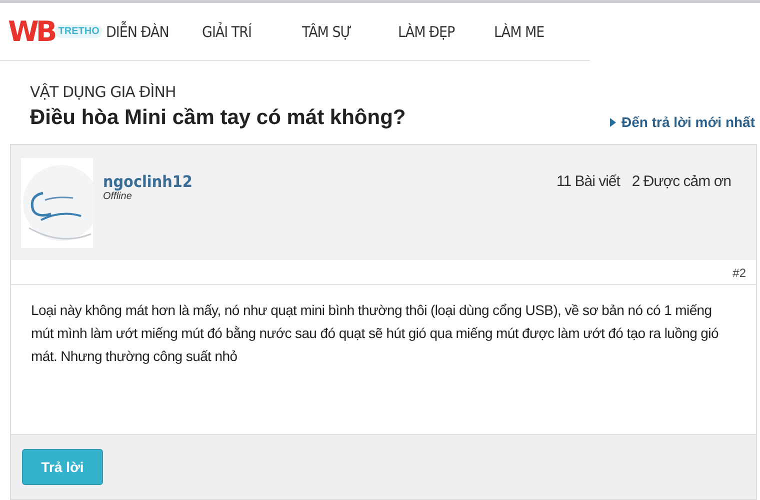 Image resolution: width=760 pixels, height=500 pixels. Describe the element at coordinates (375, 333) in the screenshot. I see `post-body: Loại này không mát hơn là mấy, nó như quạt mini bình thường thôi (loại dùng cổng USB), về sơ bản nó có 1 miếng mút mình làm ướt miếng mút đó bằng nước sau đó quạt sẽ hút gió qua miếng mút được làm ướt đó tạo ra luồng gió mát. Nhưng thường công suất nhỏ` at that location.